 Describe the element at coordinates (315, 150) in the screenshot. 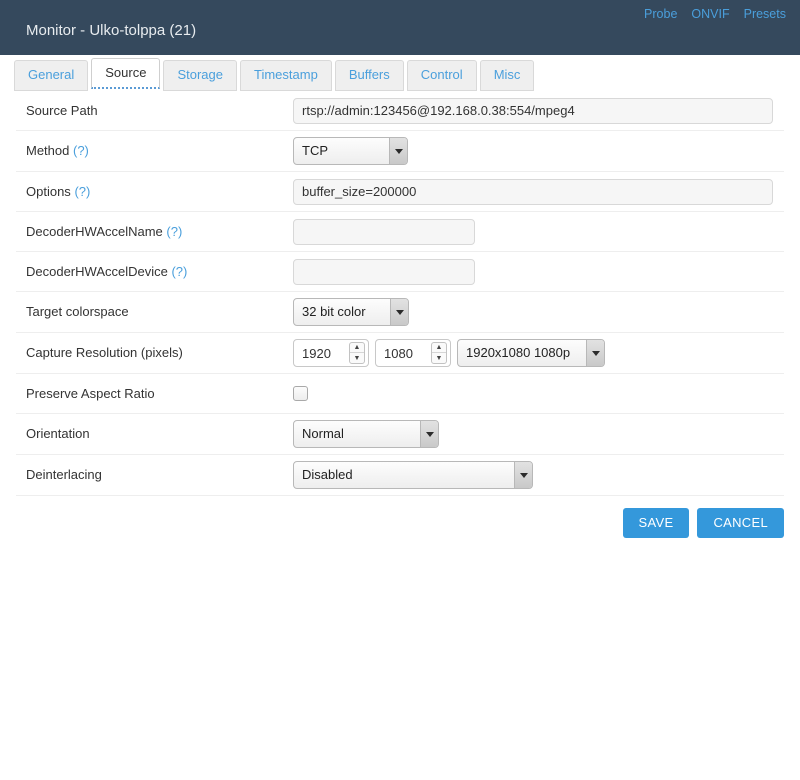

I see `method-select-value: TCP` at that location.